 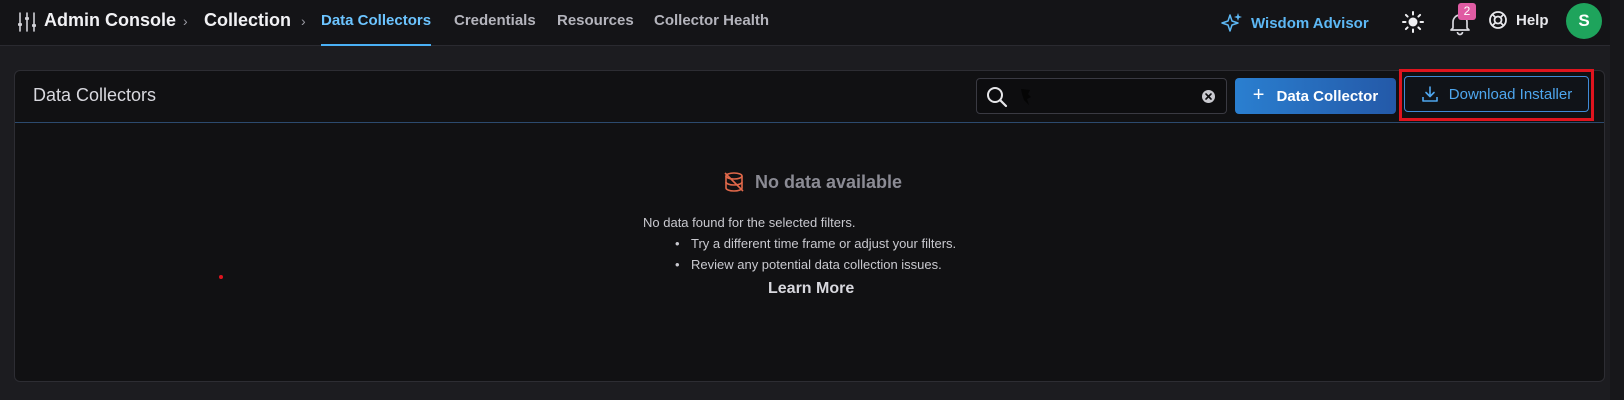 I want to click on help-label: Help, so click(x=1532, y=20).